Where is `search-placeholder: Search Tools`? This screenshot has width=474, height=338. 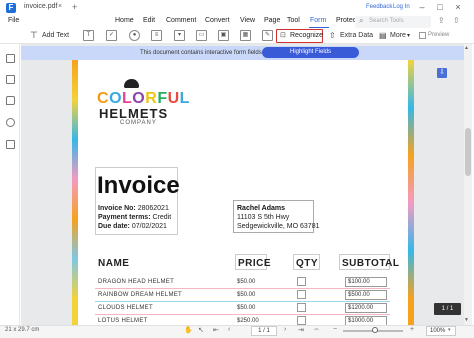 search-placeholder: Search Tools is located at coordinates (386, 21).